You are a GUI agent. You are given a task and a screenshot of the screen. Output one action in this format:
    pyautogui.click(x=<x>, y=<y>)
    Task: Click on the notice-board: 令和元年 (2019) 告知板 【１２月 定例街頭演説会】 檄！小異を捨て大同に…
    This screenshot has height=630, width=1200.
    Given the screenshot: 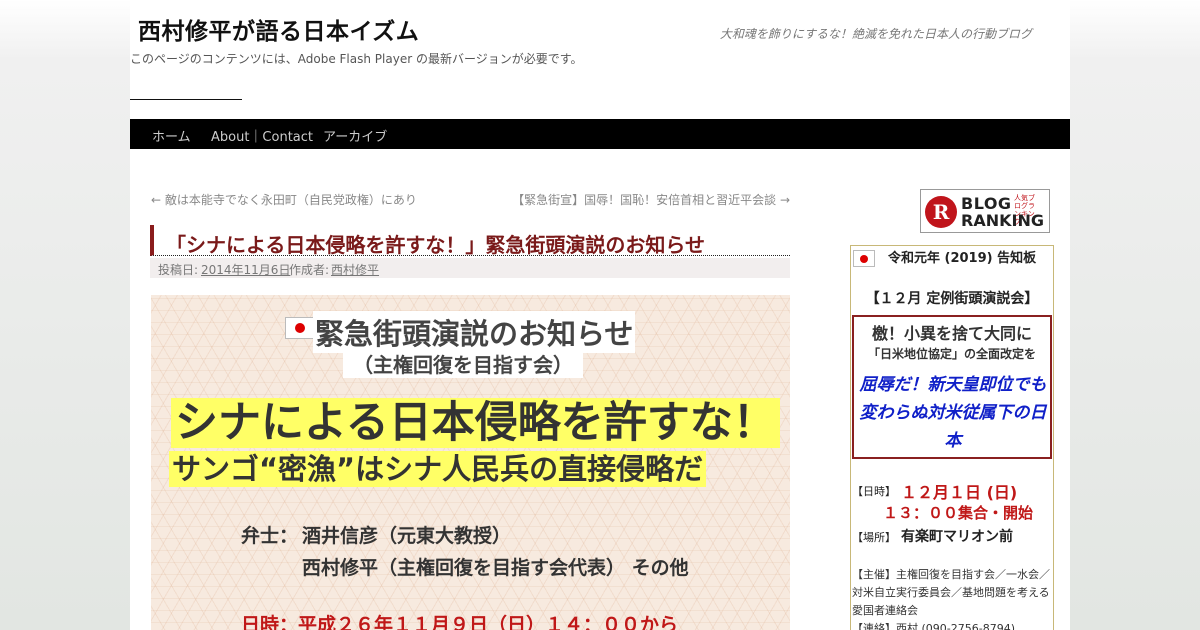 What is the action you would take?
    pyautogui.click(x=952, y=437)
    